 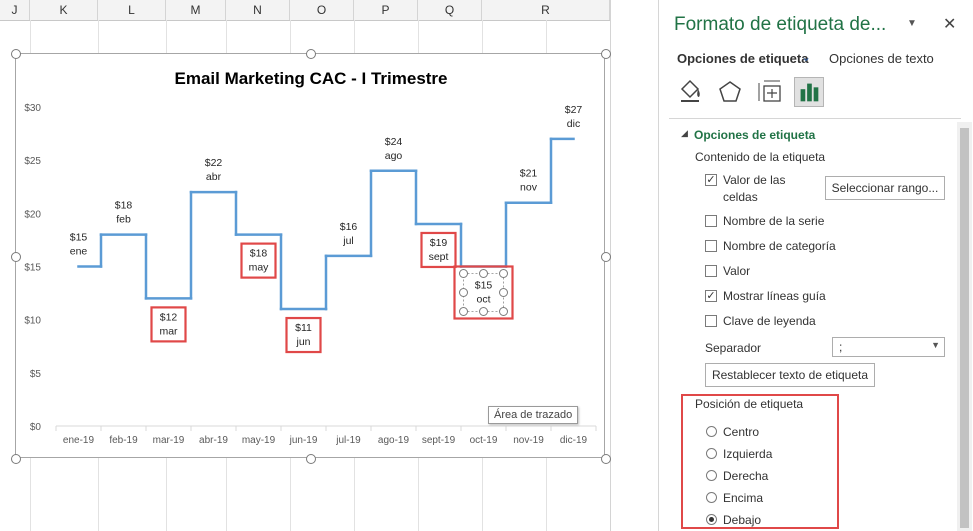 I want to click on checkbox-label-value: Valor, so click(x=736, y=271).